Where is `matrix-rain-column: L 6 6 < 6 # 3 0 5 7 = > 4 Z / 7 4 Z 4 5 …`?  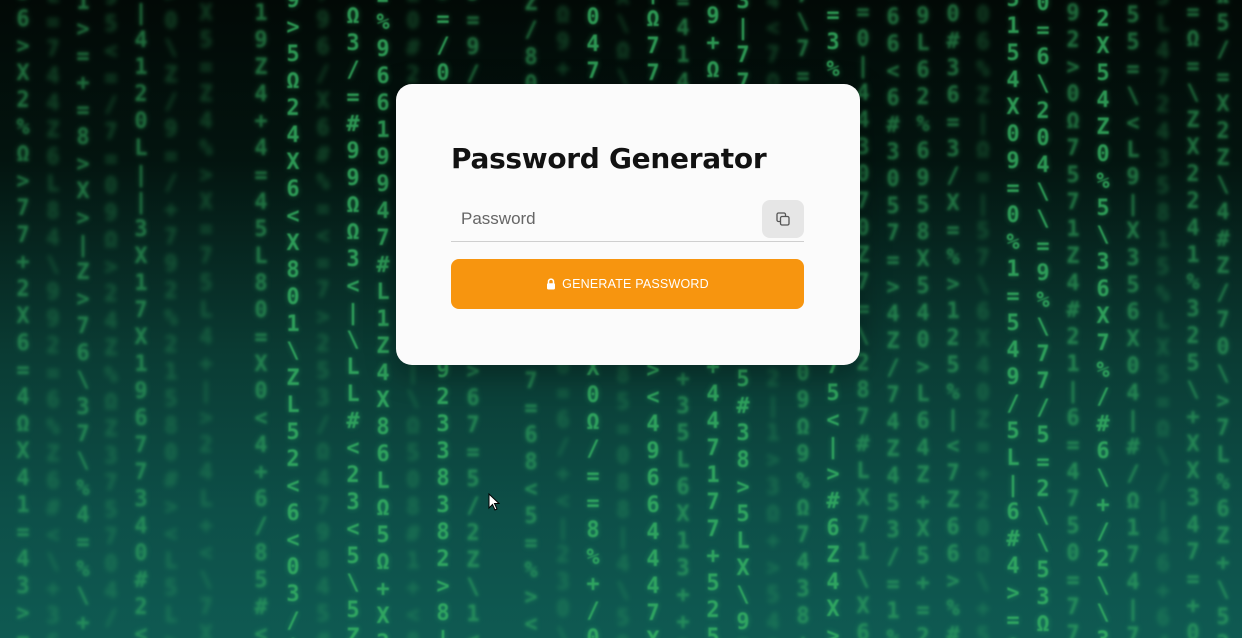 matrix-rain-column: L 6 6 < 6 # 3 0 5 7 = > 4 Z / 7 4 Z 4 5 … is located at coordinates (893, 319).